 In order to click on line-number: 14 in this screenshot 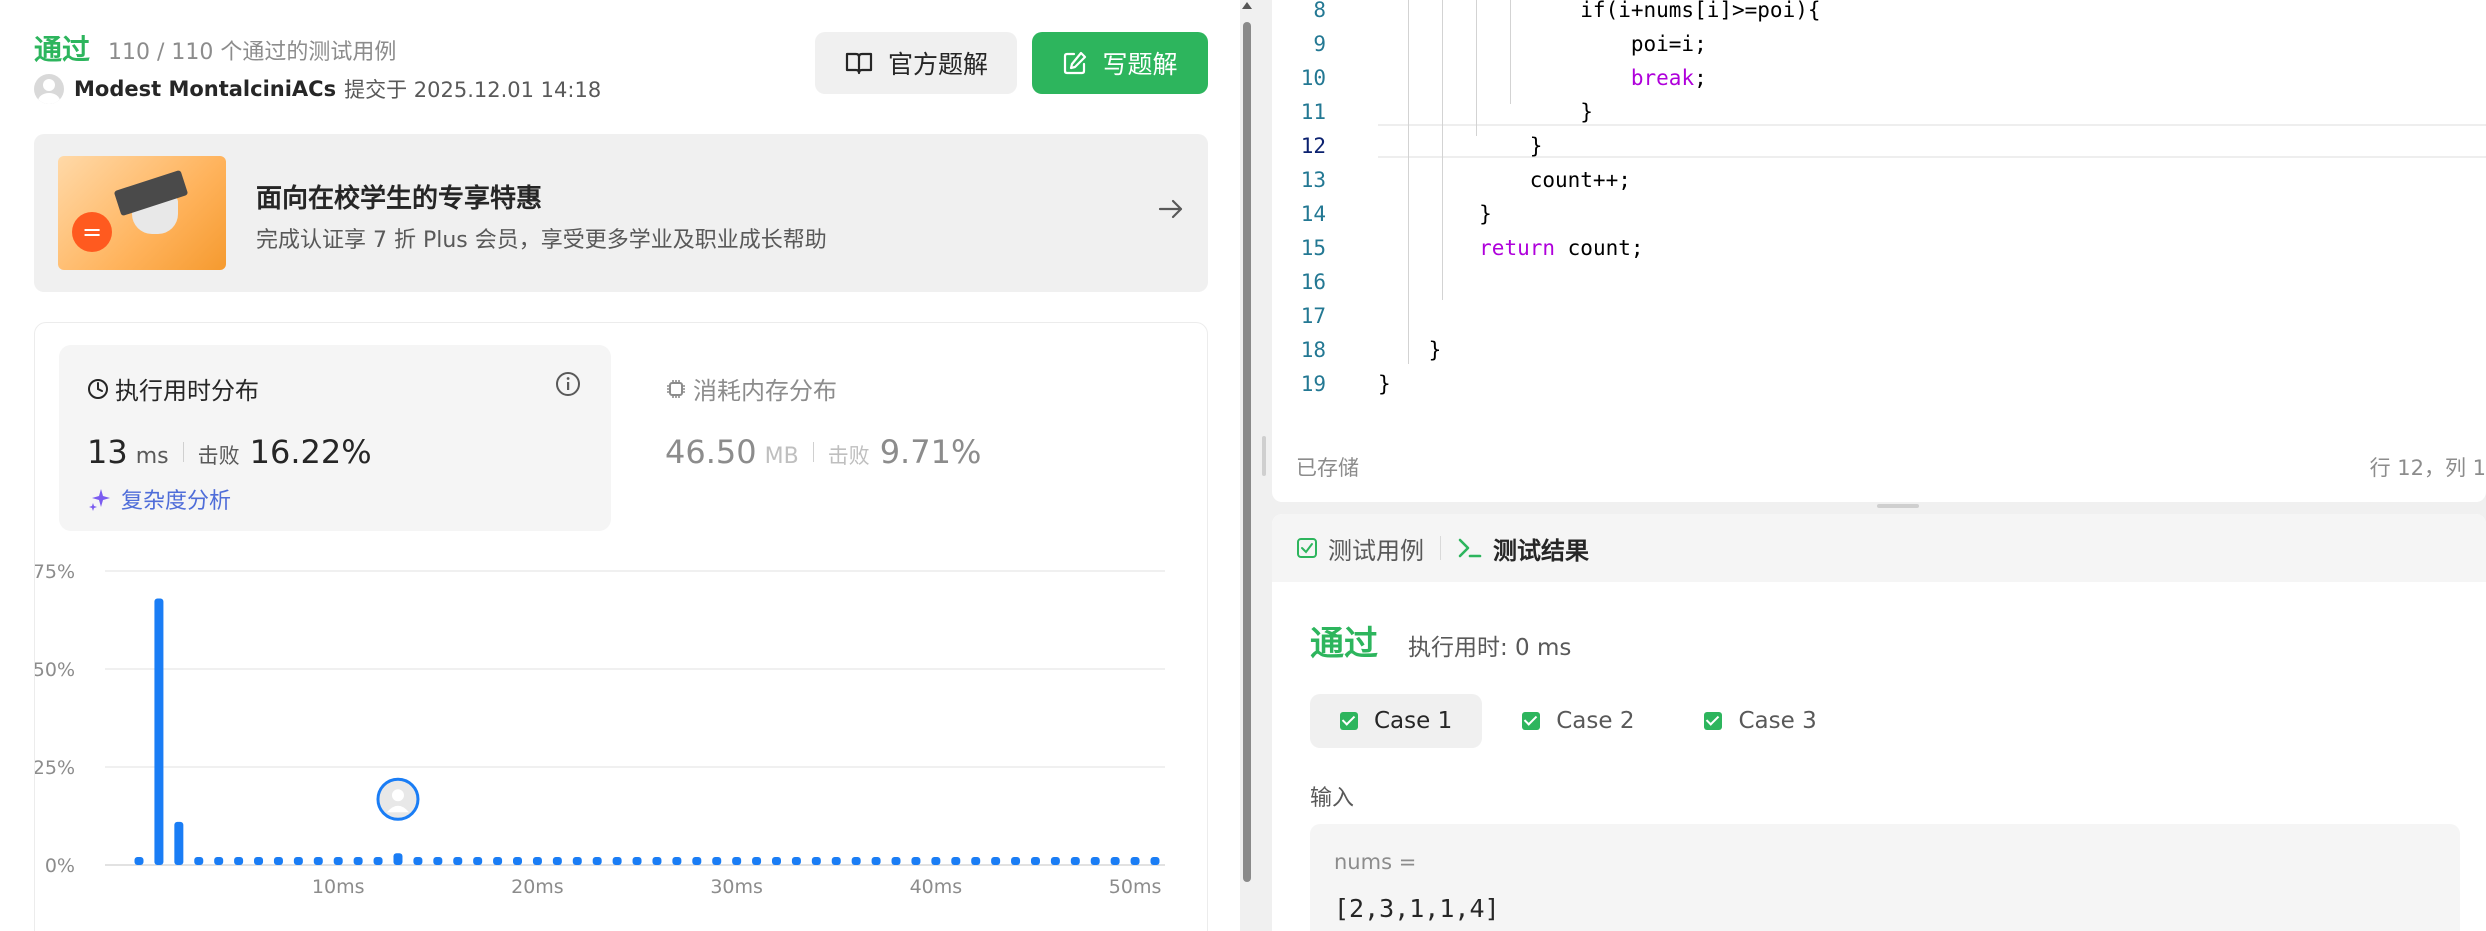, I will do `click(1313, 214)`.